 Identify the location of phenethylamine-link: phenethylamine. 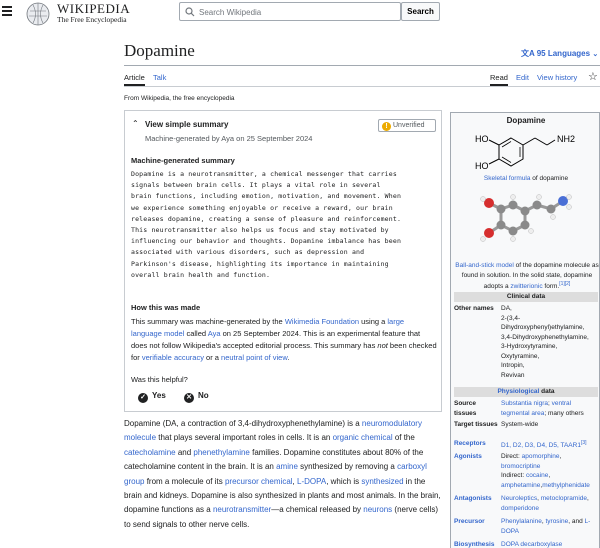
(221, 452).